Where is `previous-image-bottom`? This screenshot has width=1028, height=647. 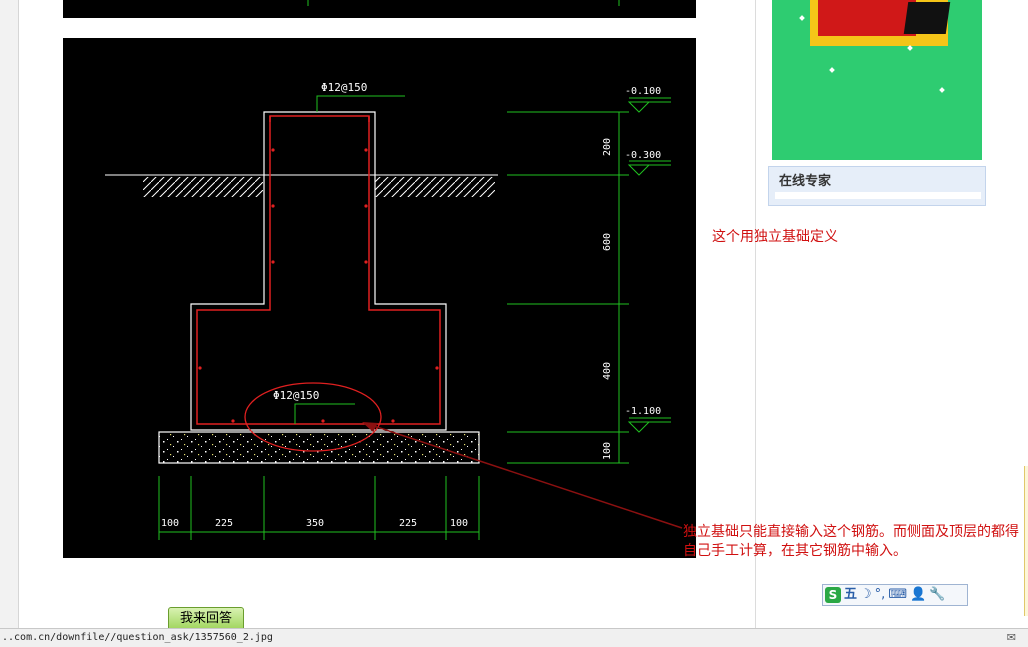 previous-image-bottom is located at coordinates (379, 9).